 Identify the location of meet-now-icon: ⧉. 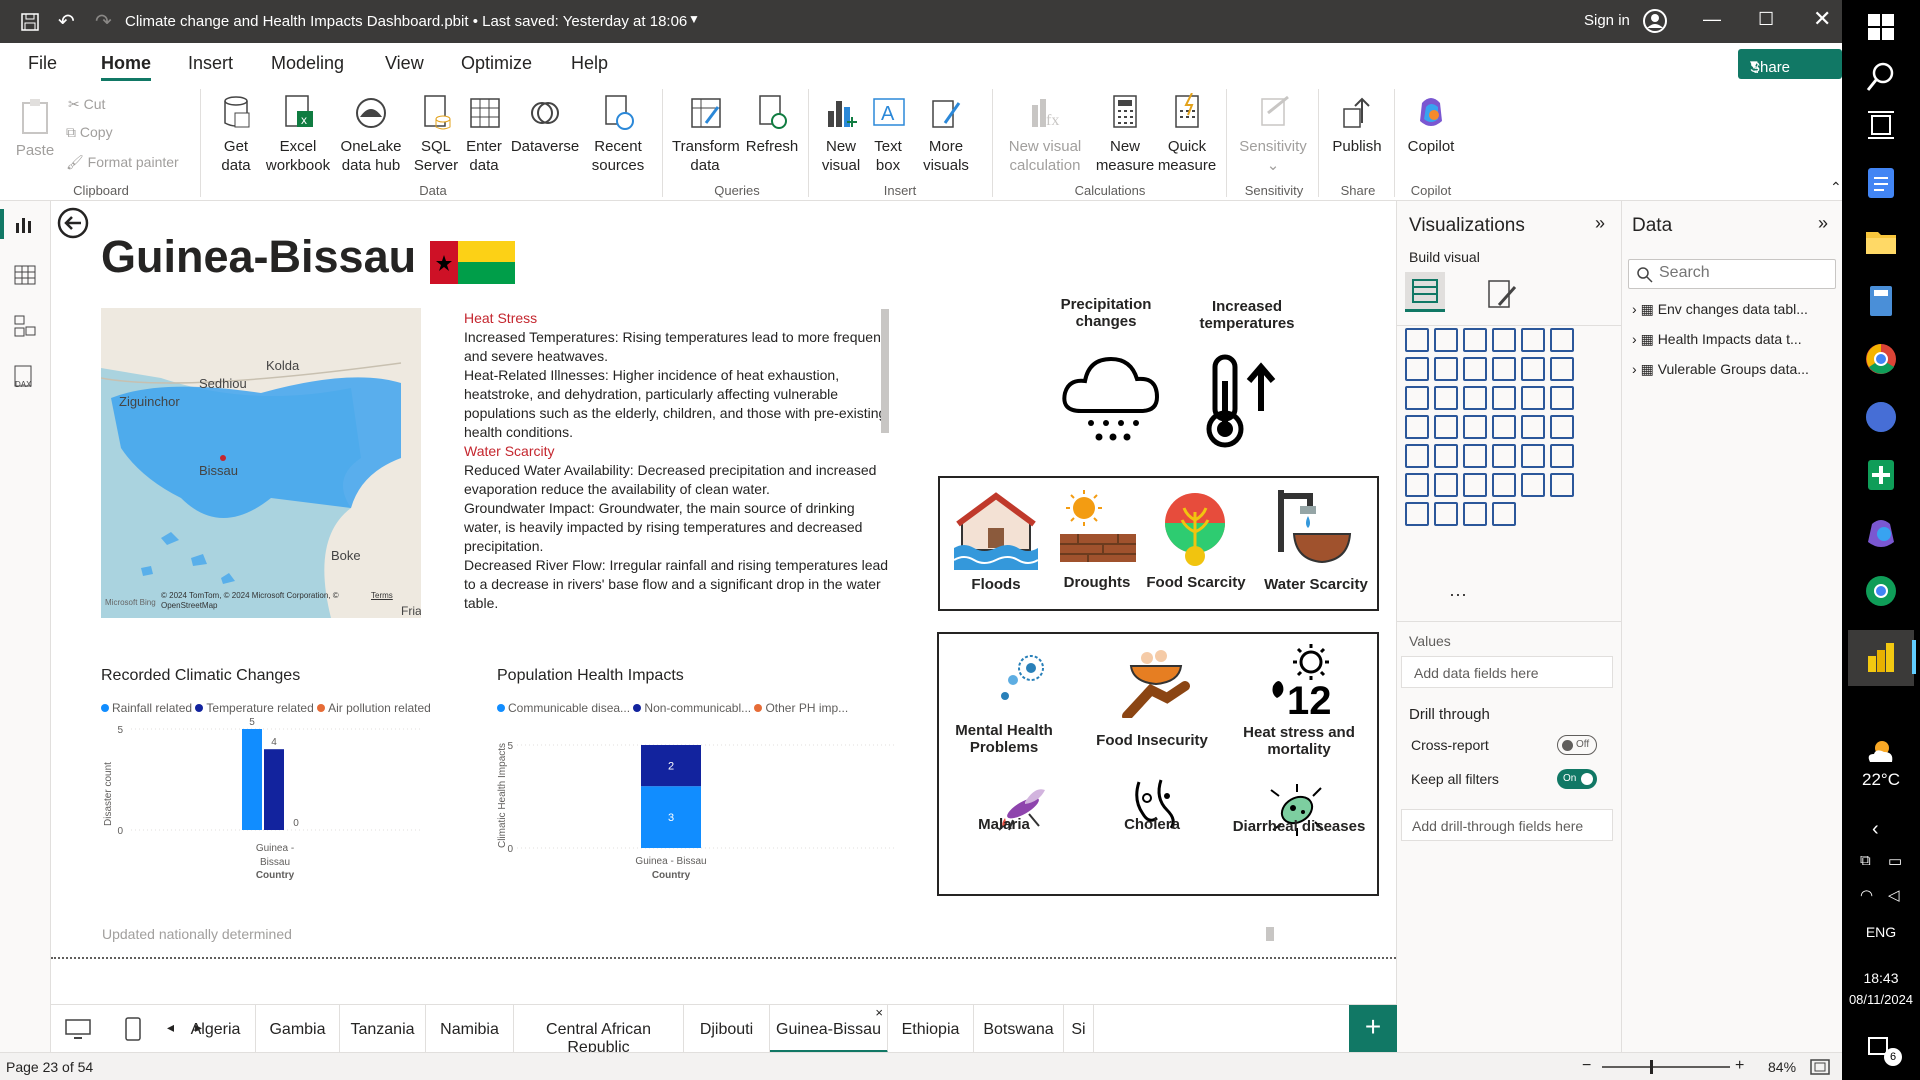
(1865, 860).